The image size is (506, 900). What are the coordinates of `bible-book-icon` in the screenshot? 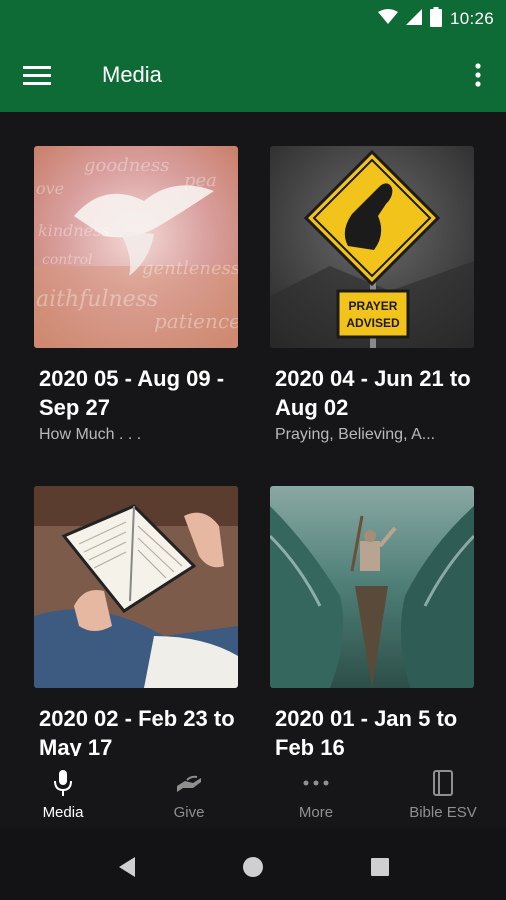 It's located at (443, 783).